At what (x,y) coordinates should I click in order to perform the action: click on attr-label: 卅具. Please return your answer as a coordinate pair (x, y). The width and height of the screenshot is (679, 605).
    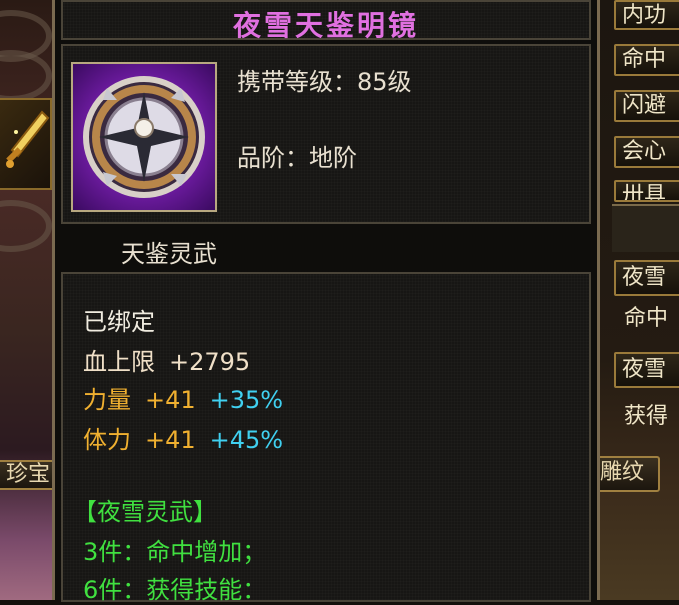
    Looking at the image, I should click on (644, 192).